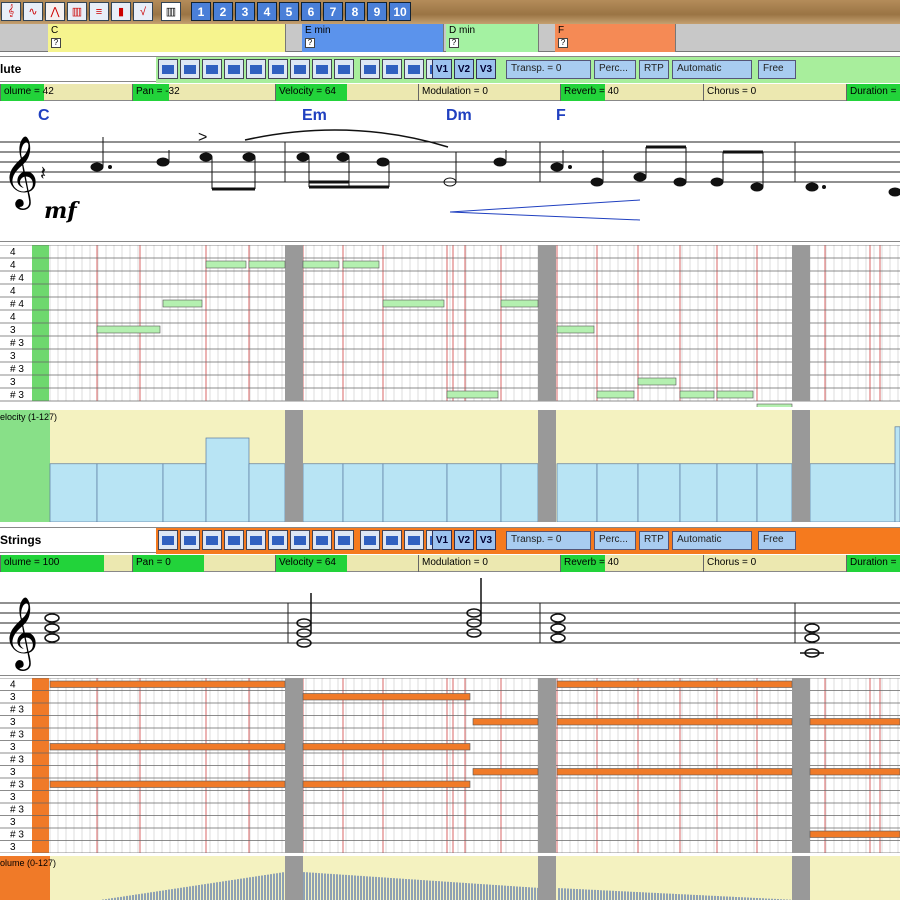  I want to click on score-strings: 𝄞, so click(450, 624).